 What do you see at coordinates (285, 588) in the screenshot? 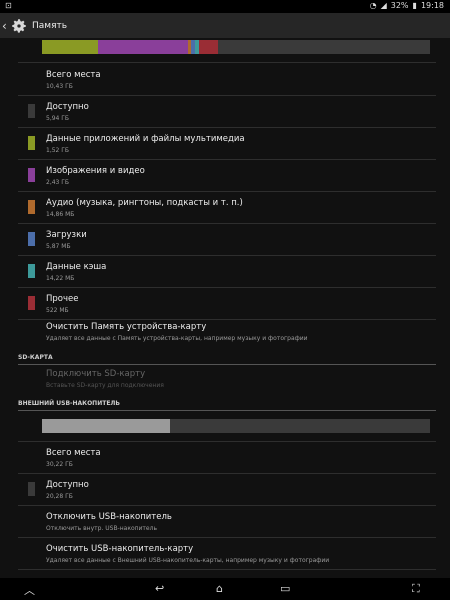
I see `recent-apps-icon: ▭` at bounding box center [285, 588].